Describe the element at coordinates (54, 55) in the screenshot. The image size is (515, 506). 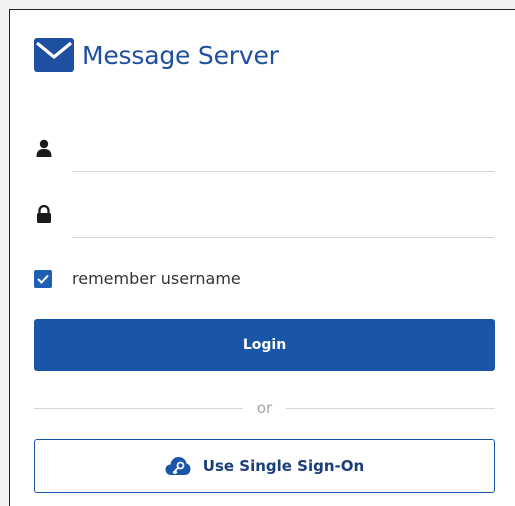
I see `envelope-icon` at that location.